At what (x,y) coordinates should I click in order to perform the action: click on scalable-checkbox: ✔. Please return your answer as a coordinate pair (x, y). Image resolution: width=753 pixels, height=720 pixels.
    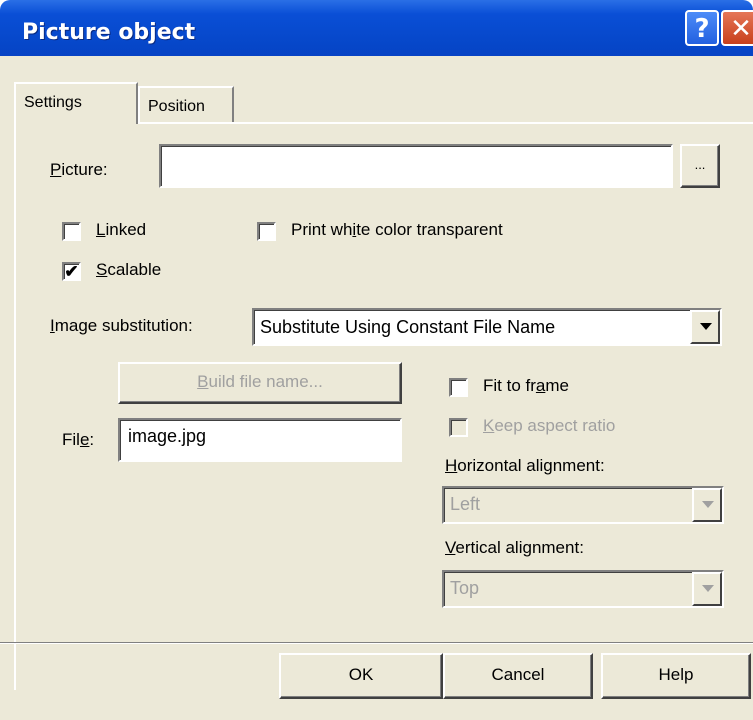
    Looking at the image, I should click on (71, 271).